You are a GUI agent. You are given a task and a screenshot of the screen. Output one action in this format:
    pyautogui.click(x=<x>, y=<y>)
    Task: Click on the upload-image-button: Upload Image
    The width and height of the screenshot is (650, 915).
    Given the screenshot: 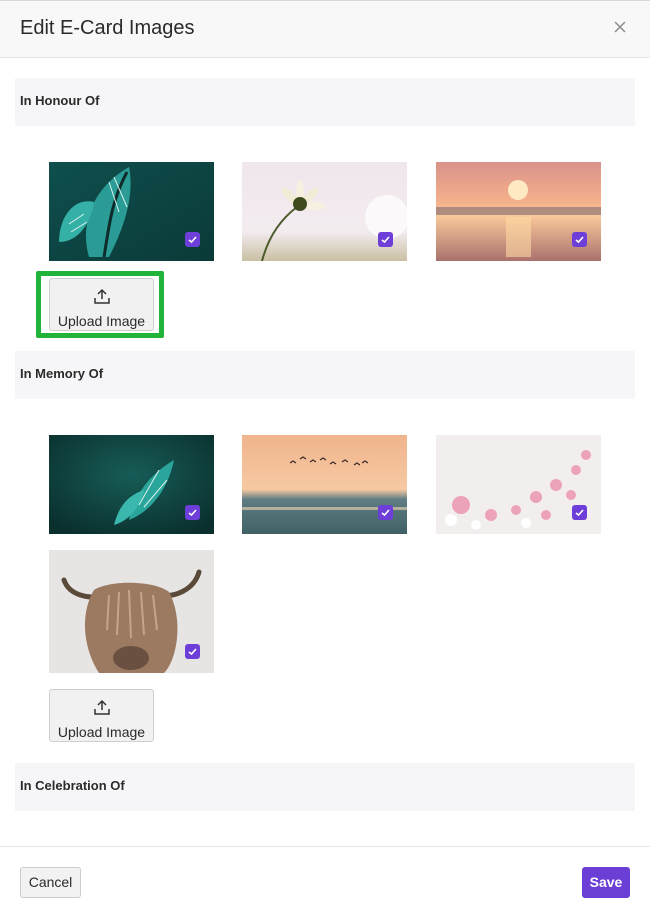 What is the action you would take?
    pyautogui.click(x=101, y=715)
    